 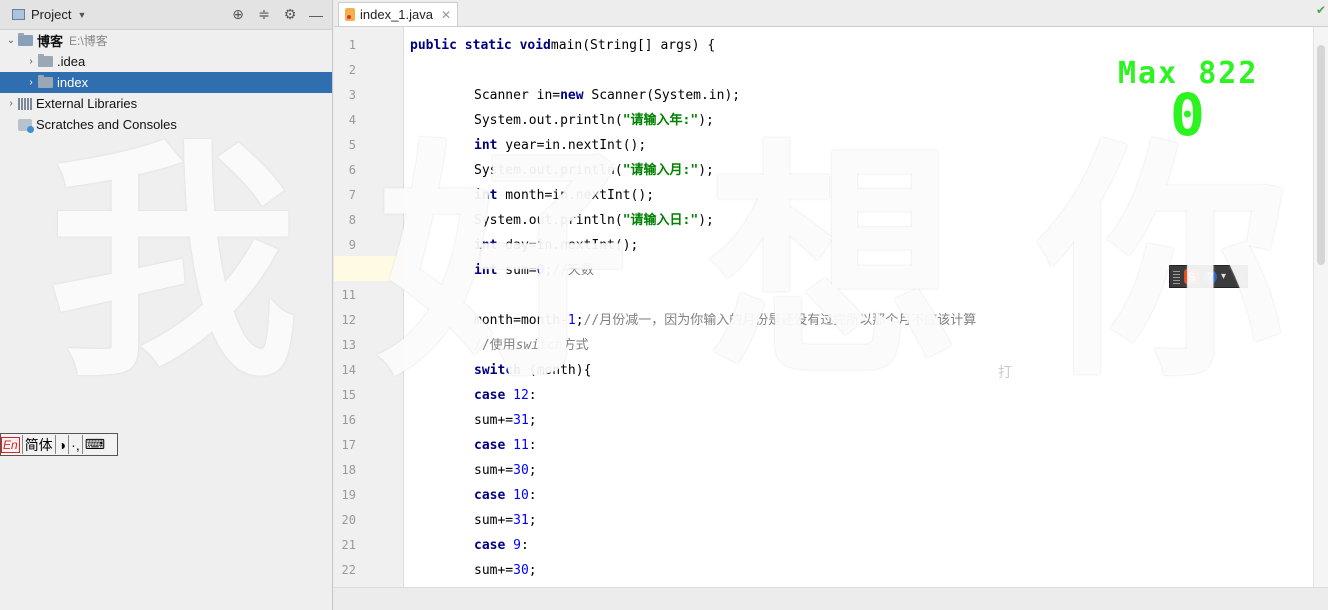 I want to click on code-token: );, so click(x=706, y=170).